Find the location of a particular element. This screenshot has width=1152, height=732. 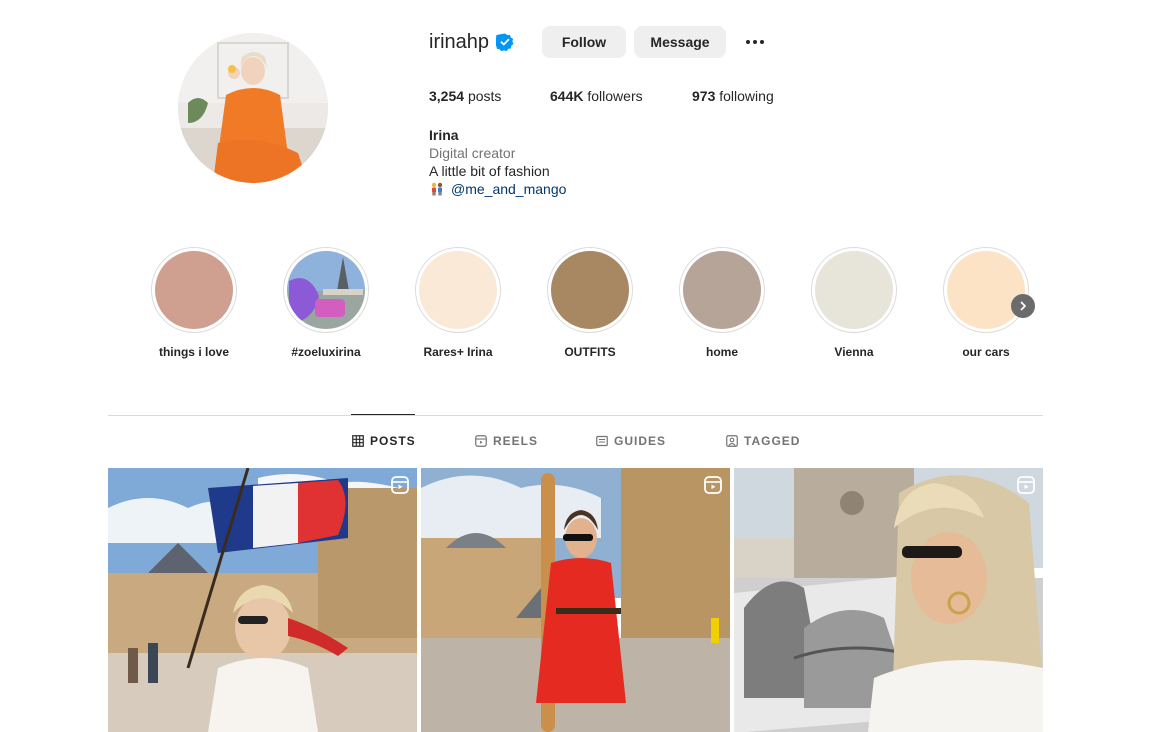

highlight-zoeluxirina: #zoeluxirina is located at coordinates (326, 303).